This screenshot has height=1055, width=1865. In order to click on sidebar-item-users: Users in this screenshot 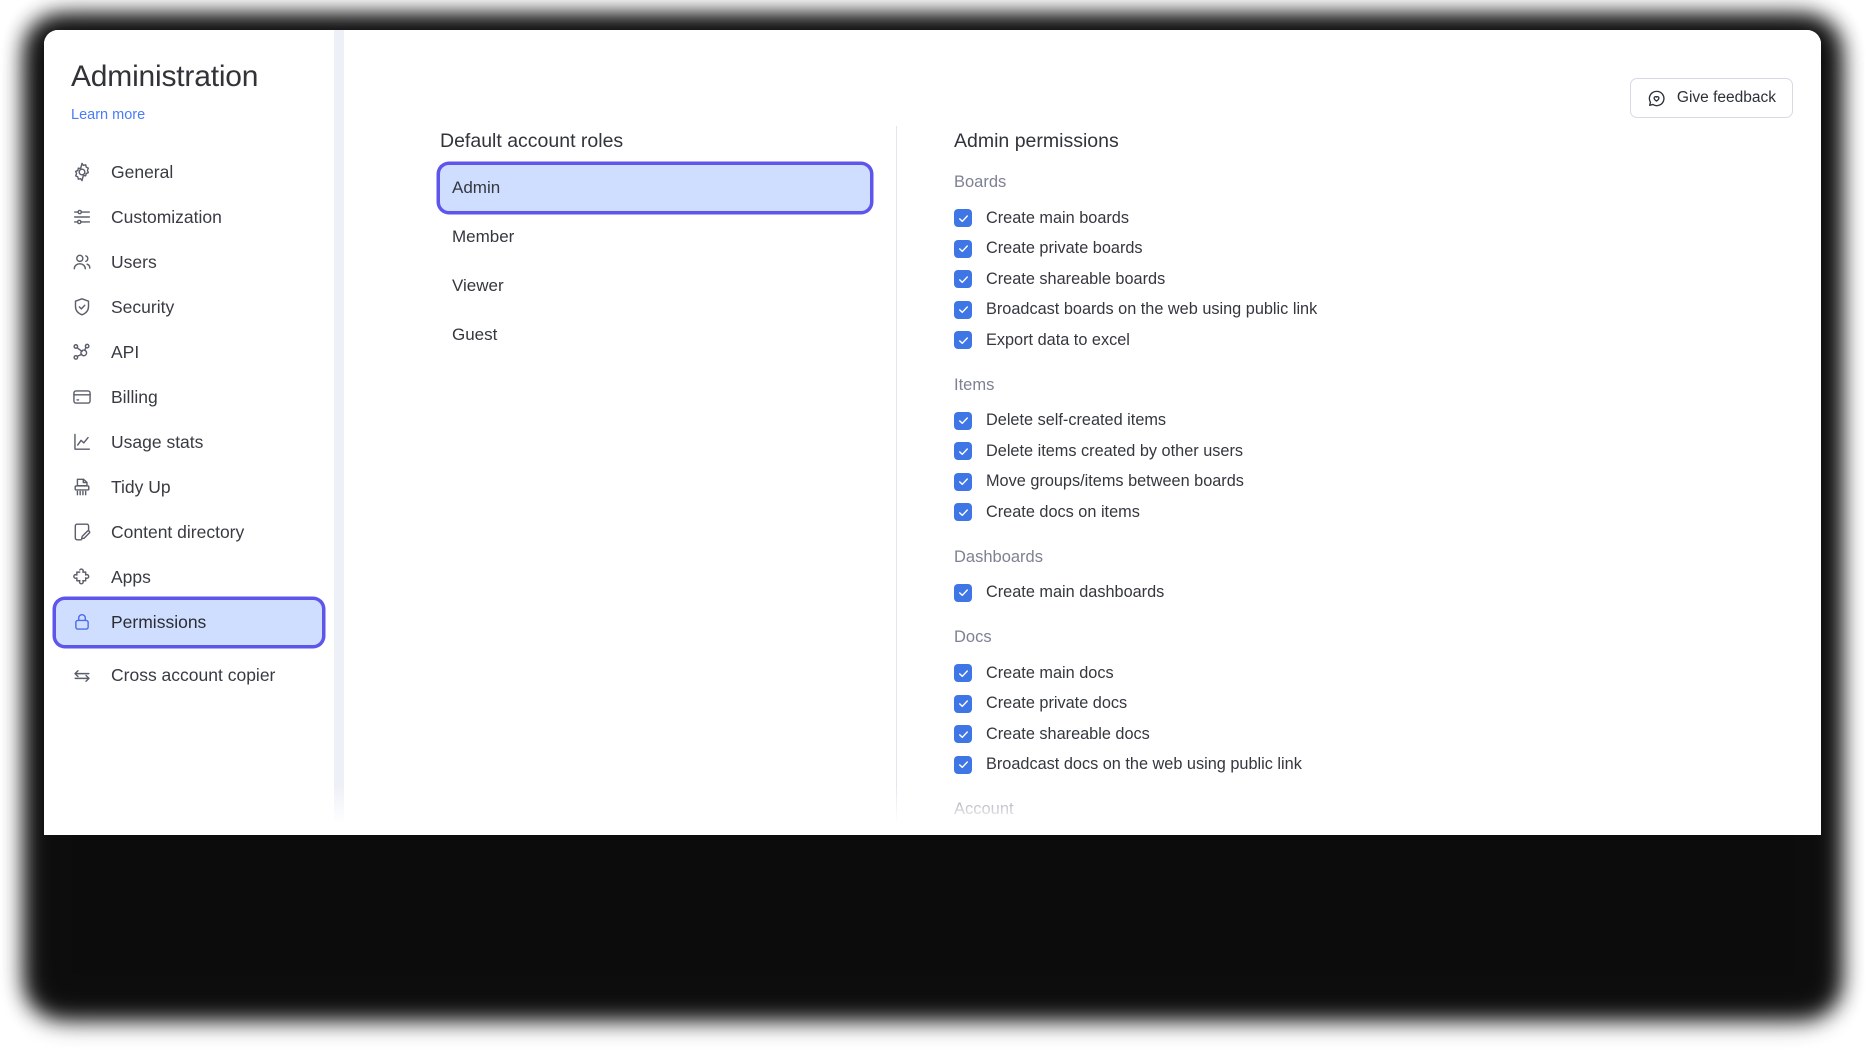, I will do `click(189, 262)`.